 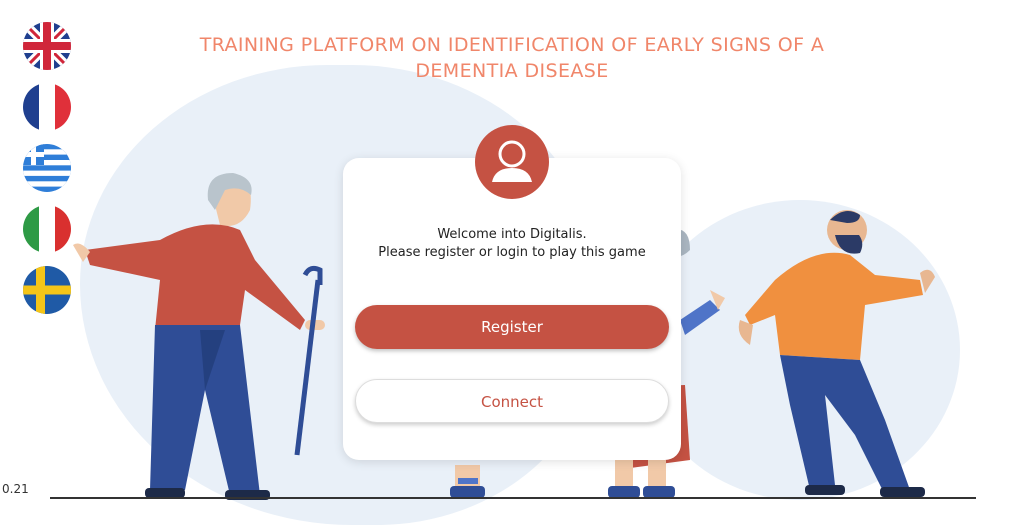 What do you see at coordinates (513, 498) in the screenshot?
I see `ground-line` at bounding box center [513, 498].